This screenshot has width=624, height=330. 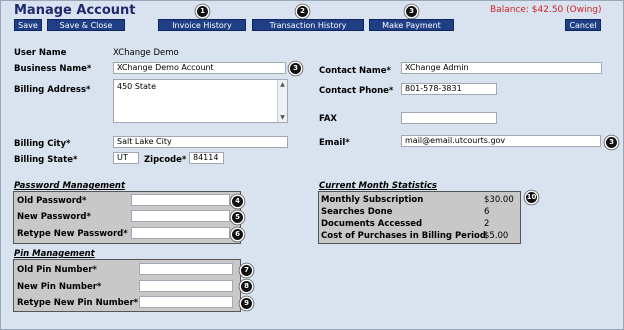 What do you see at coordinates (246, 286) in the screenshot?
I see `callout-marker: 8` at bounding box center [246, 286].